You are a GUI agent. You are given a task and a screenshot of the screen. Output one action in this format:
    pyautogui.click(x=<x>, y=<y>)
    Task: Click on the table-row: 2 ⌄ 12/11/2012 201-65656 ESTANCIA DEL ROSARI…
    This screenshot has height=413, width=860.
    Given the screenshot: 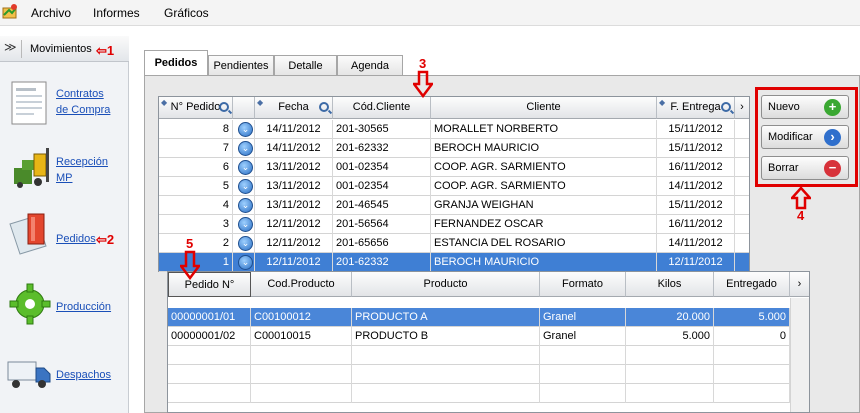 What is the action you would take?
    pyautogui.click(x=454, y=243)
    